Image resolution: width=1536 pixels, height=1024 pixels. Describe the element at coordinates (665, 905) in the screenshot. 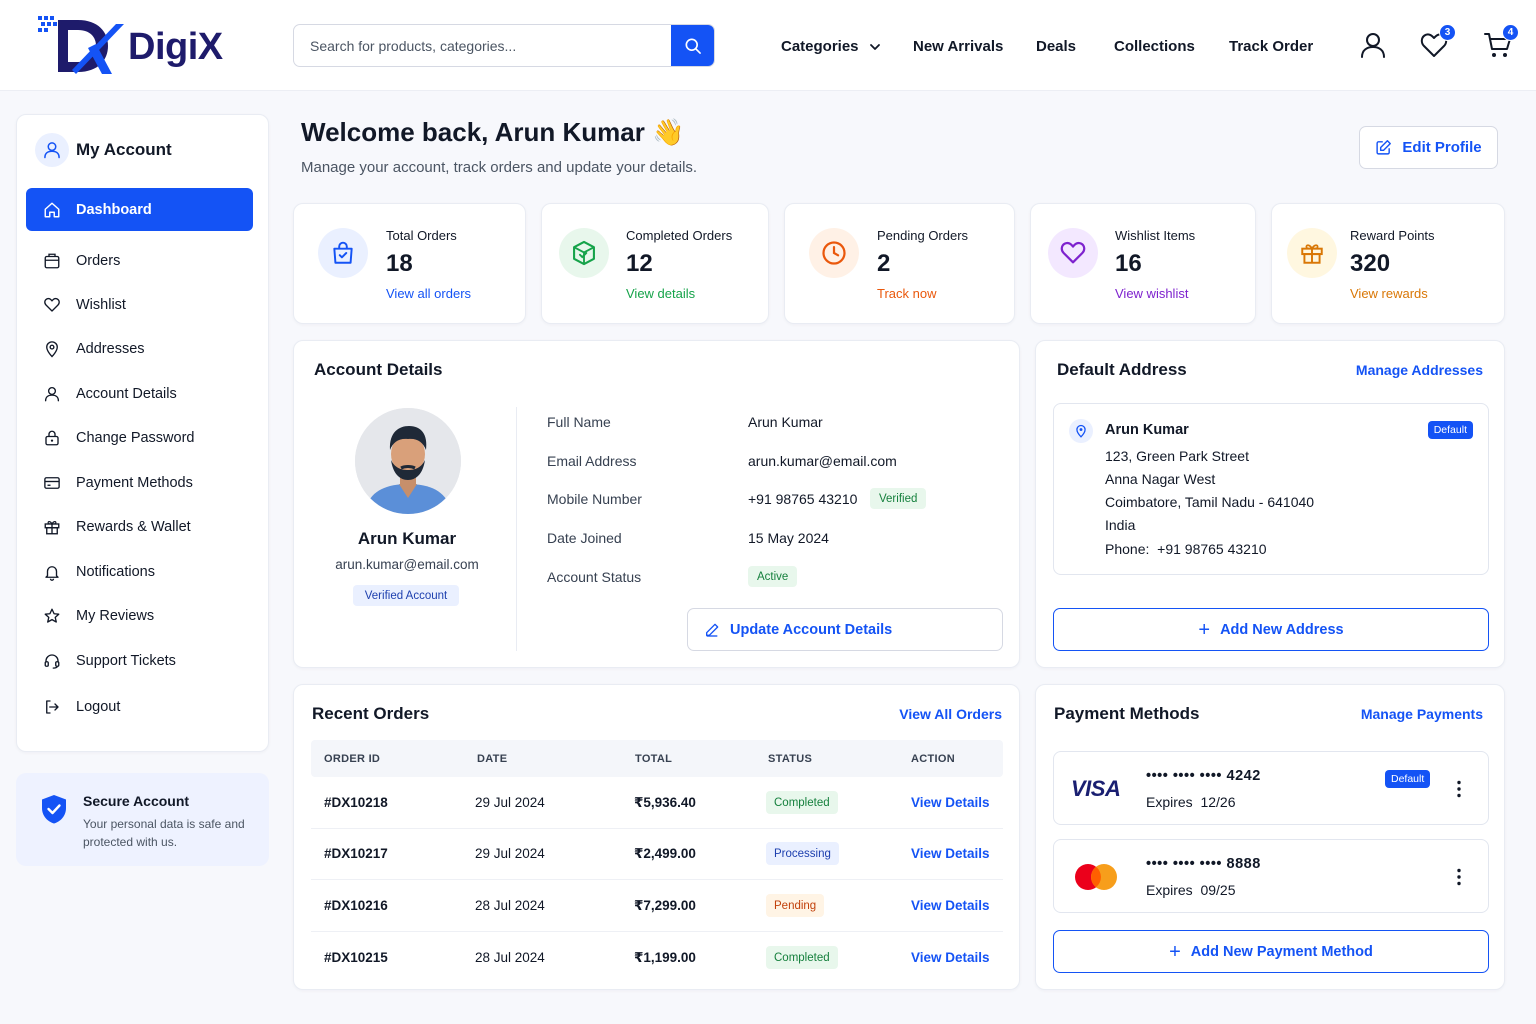

I see `order-total: ₹7,299.00` at that location.